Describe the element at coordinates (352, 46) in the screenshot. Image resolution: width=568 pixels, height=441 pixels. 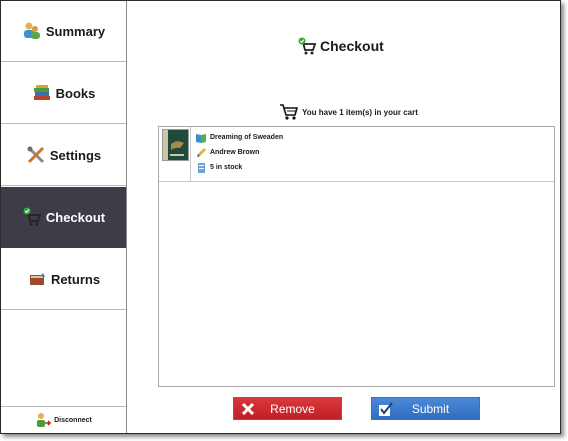
I see `page-title-text: Checkout` at that location.